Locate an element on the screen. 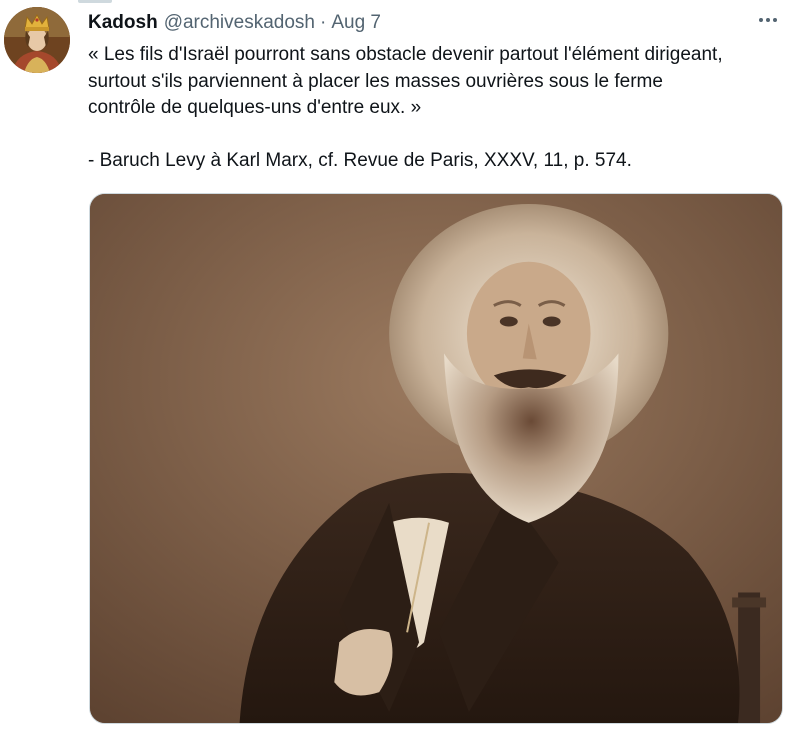 This screenshot has width=792, height=737. author-handle: @archiveskadosh is located at coordinates (239, 23).